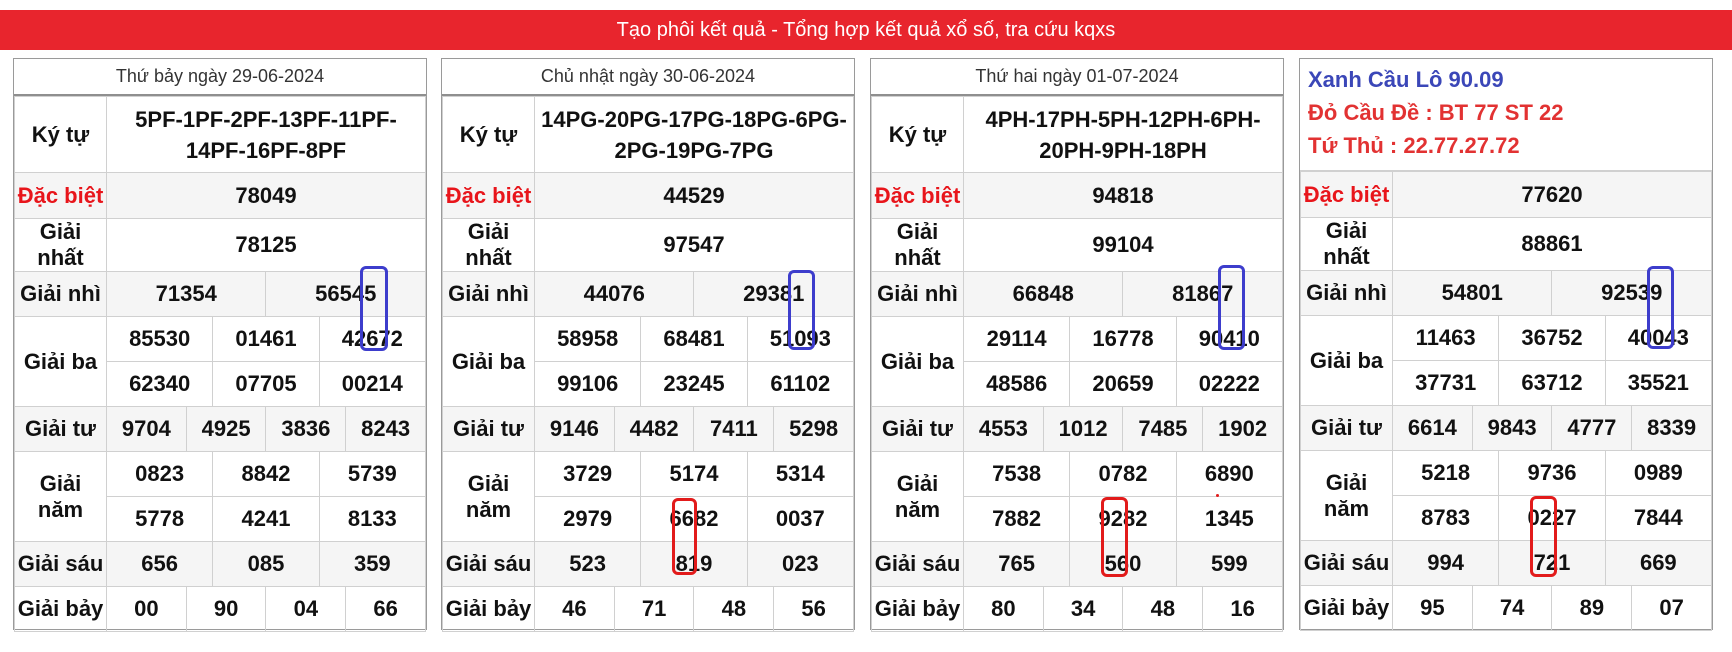 This screenshot has width=1732, height=652. Describe the element at coordinates (1123, 134) in the screenshot. I see `ky-tu-value: 4PH-17PH-5PH-12PH-6PH-20PH-9PH-18PH` at that location.